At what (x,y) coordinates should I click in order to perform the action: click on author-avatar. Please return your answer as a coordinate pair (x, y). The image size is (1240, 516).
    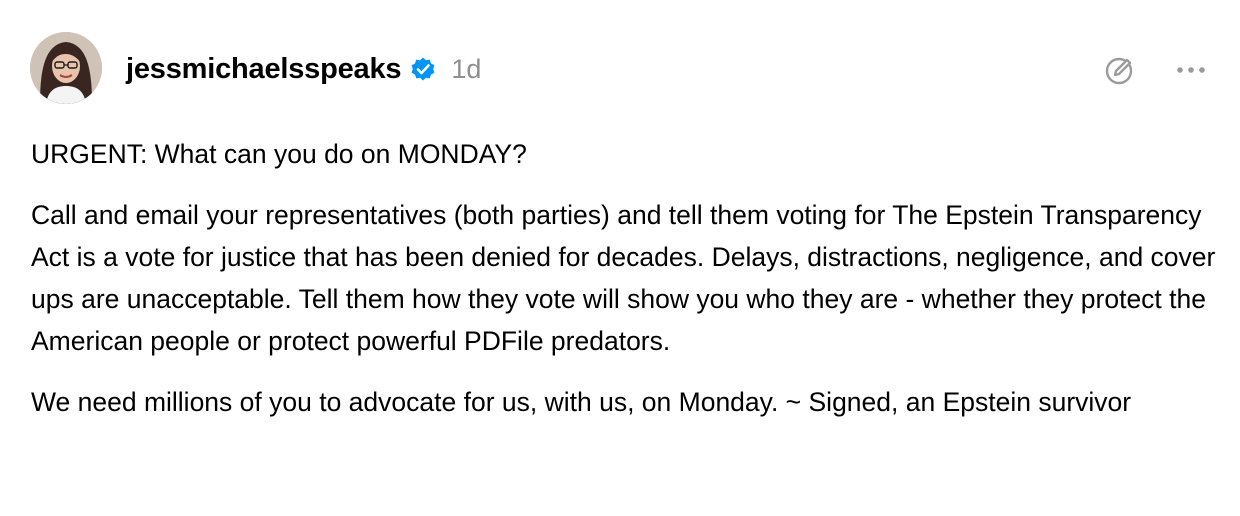
    Looking at the image, I should click on (66, 68).